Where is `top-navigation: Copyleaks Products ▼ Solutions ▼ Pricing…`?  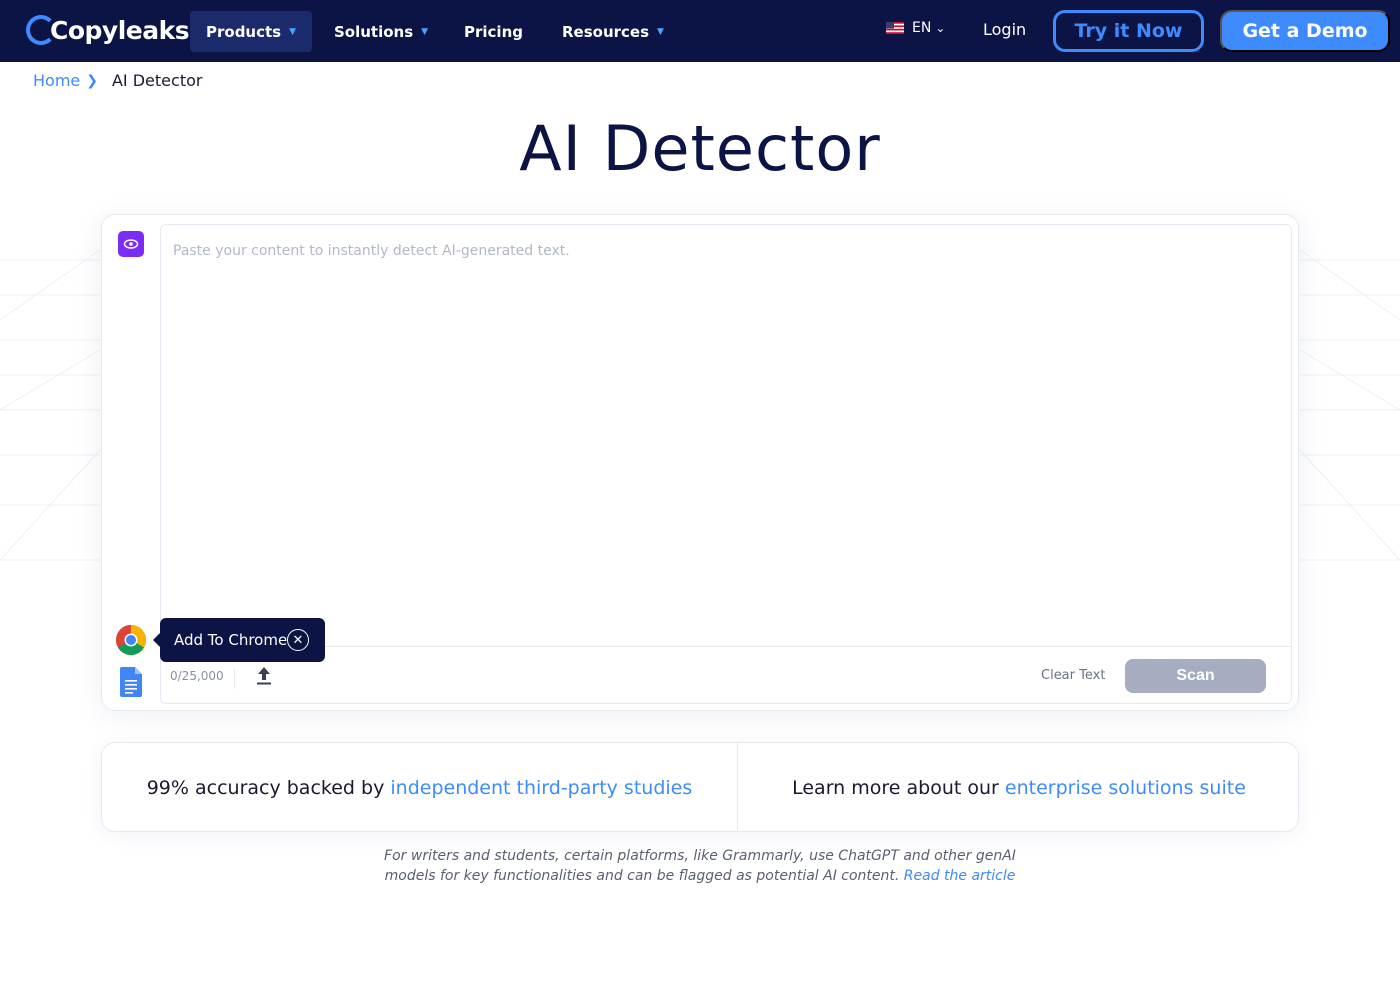
top-navigation: Copyleaks Products ▼ Solutions ▼ Pricing… is located at coordinates (700, 31).